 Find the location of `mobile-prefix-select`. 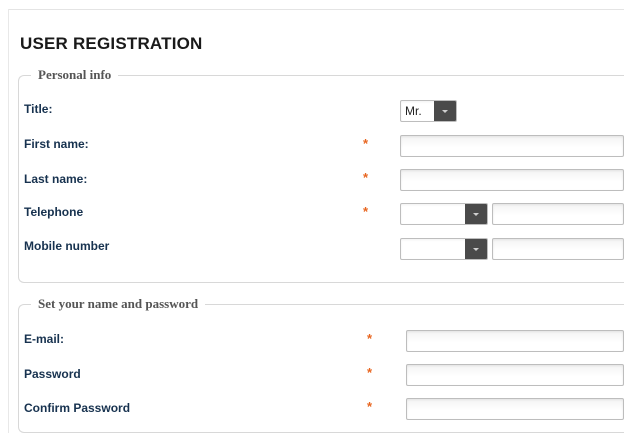

mobile-prefix-select is located at coordinates (444, 249).